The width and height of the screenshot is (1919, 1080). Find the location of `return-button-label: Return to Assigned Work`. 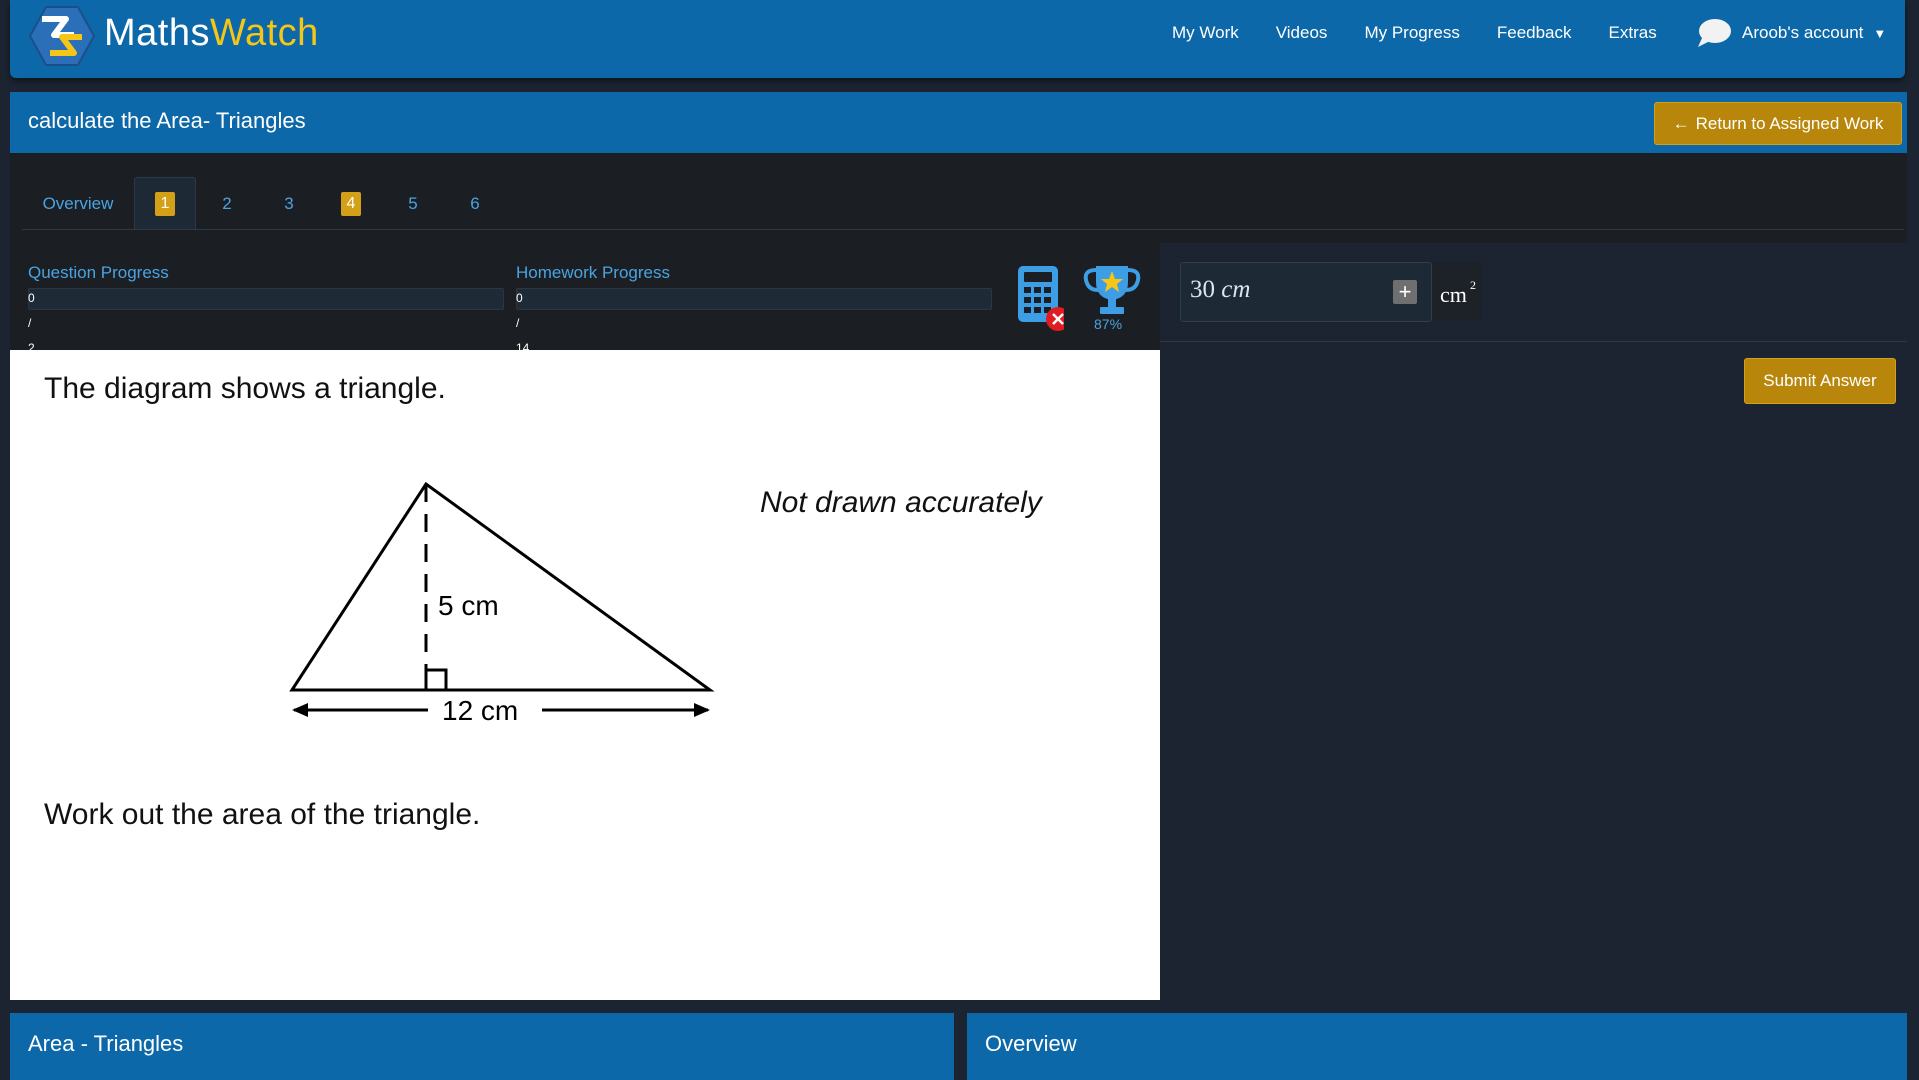

return-button-label: Return to Assigned Work is located at coordinates (1789, 123).